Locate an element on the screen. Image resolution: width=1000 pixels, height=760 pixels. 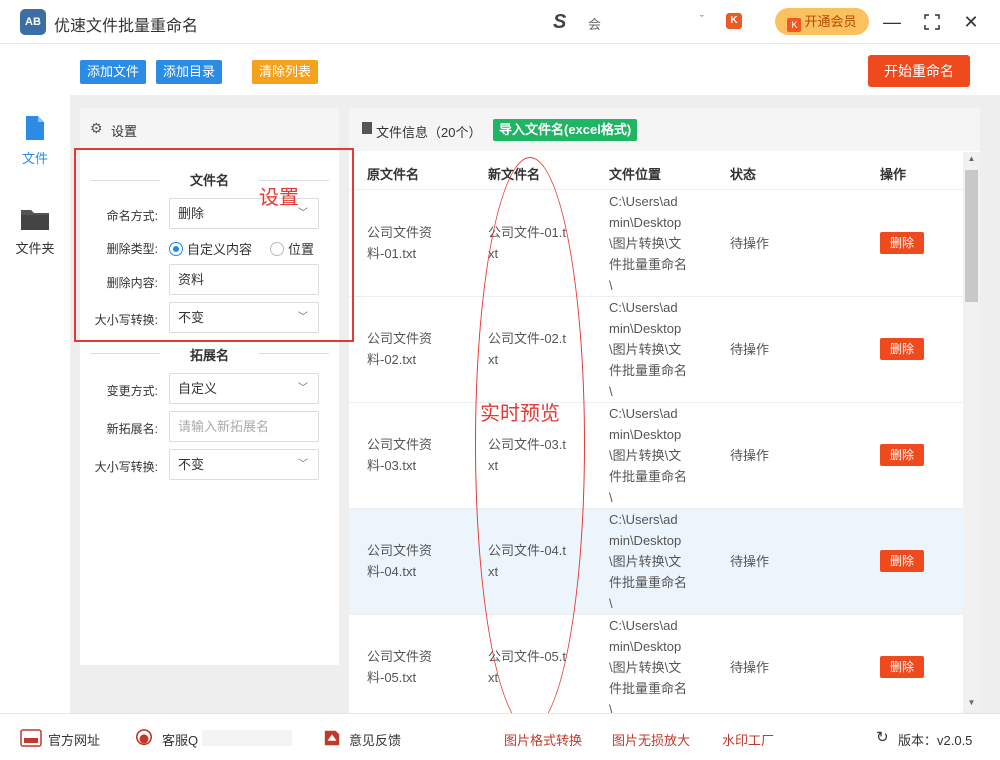
scroll-down-icon: ▼ is located at coordinates (971, 703).